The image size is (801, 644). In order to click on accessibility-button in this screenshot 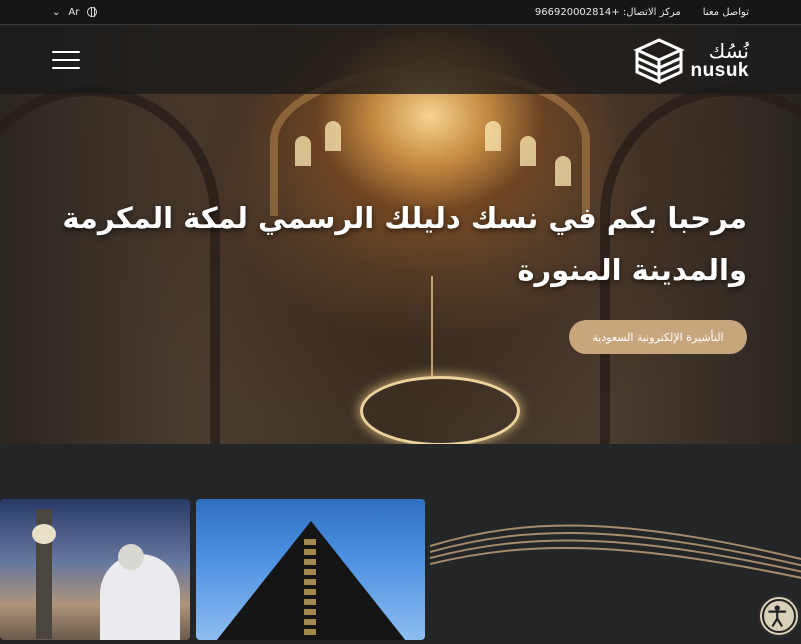, I will do `click(779, 616)`.